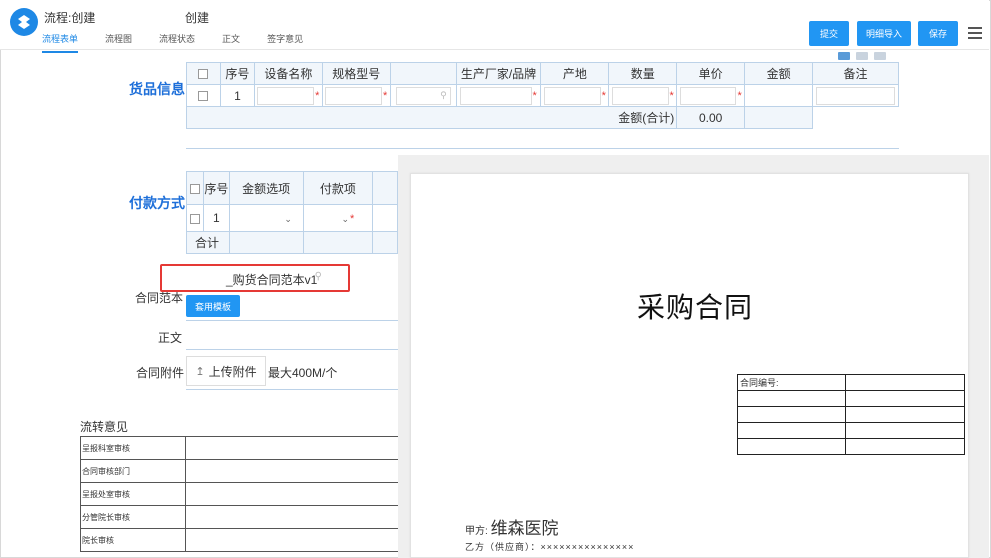  I want to click on tab-bar: 流程表单 流程图 流程状态 正文 签字意见, so click(186, 42).